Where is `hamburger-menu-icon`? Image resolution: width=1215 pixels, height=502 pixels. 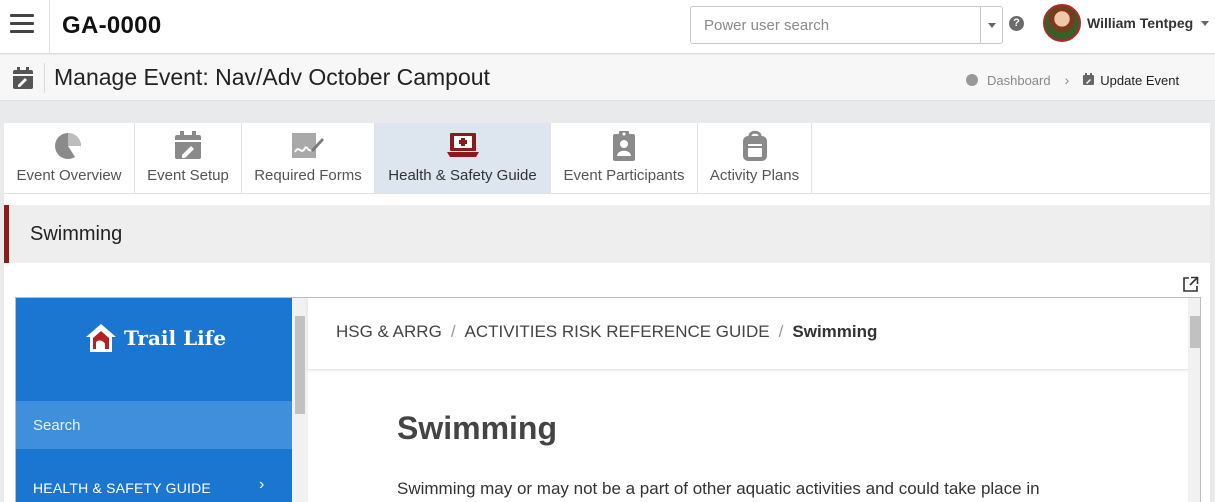 hamburger-menu-icon is located at coordinates (25, 27).